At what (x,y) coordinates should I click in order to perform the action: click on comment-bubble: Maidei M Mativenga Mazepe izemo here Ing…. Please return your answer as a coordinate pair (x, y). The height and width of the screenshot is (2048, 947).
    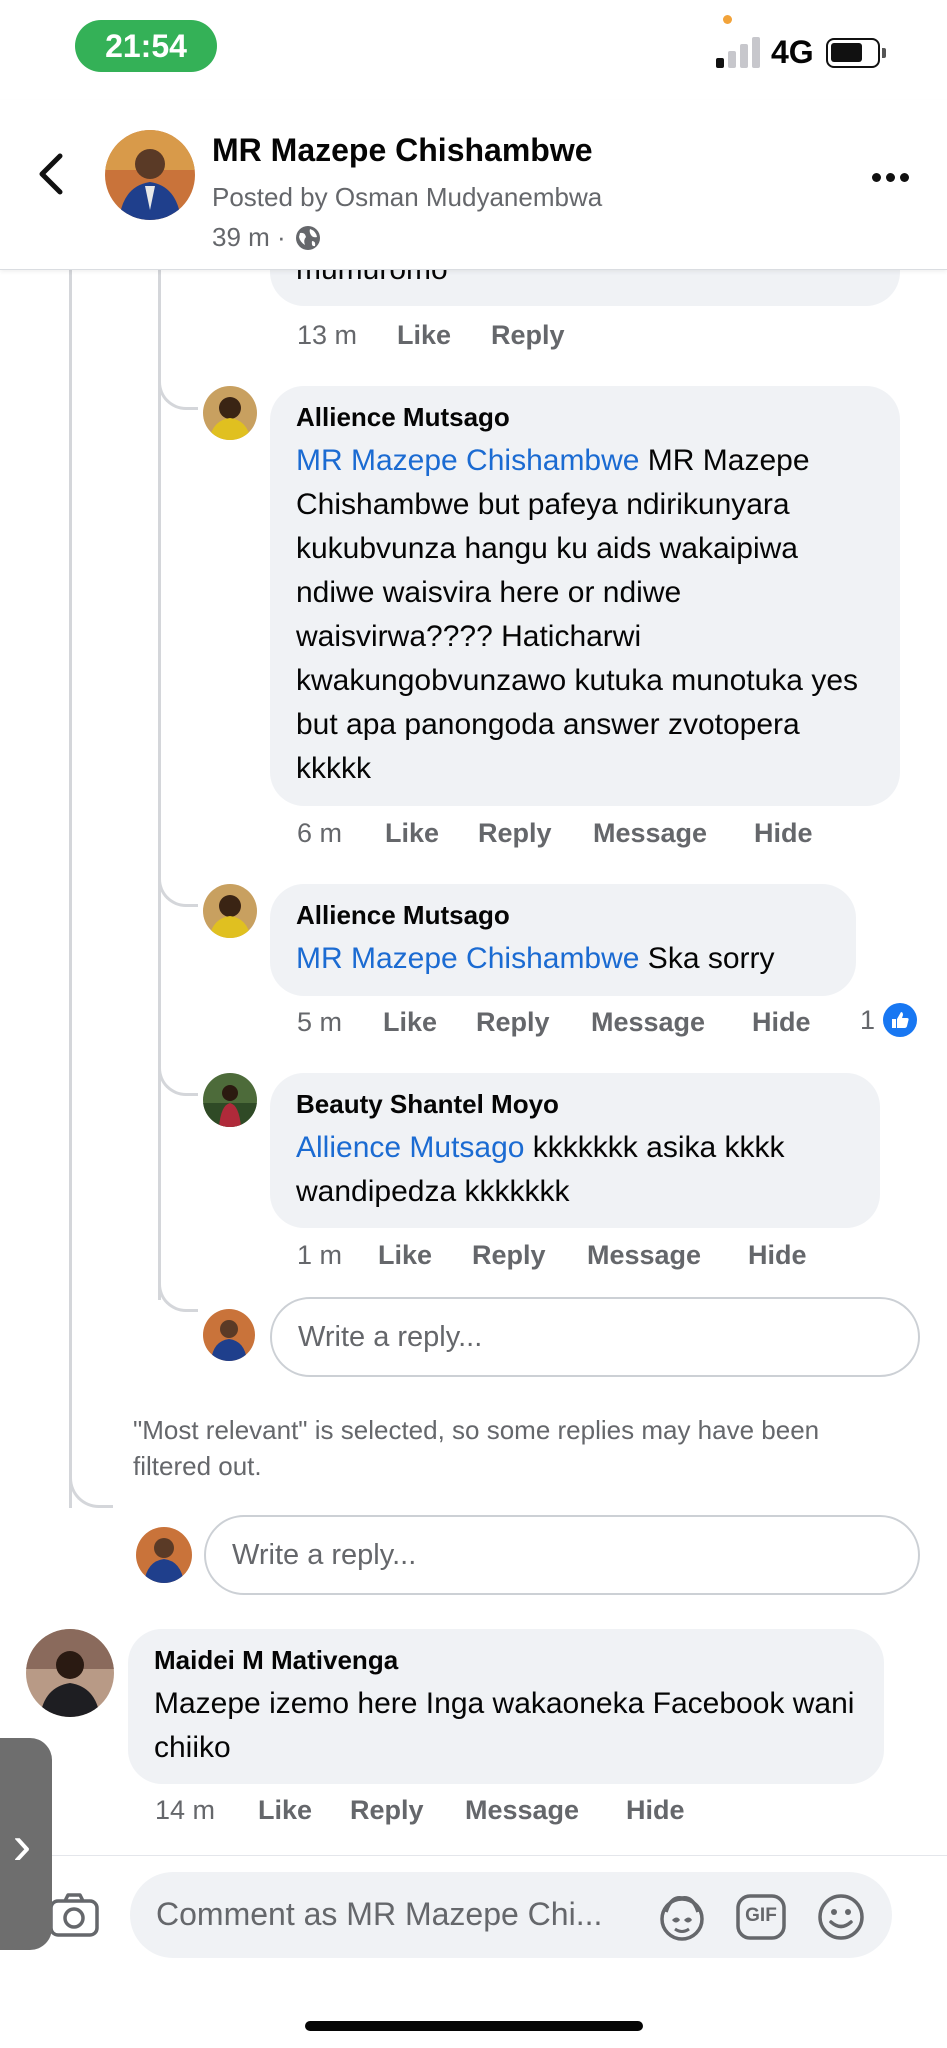
    Looking at the image, I should click on (506, 1706).